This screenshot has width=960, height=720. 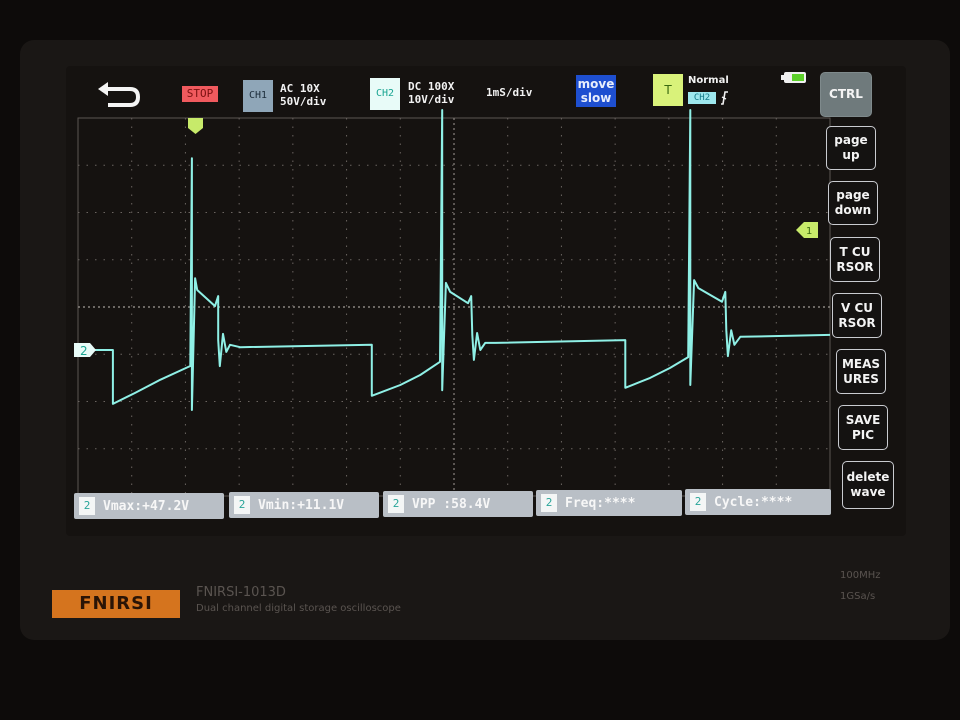 I want to click on measurement-4: 2 Cycle:****, so click(x=758, y=502).